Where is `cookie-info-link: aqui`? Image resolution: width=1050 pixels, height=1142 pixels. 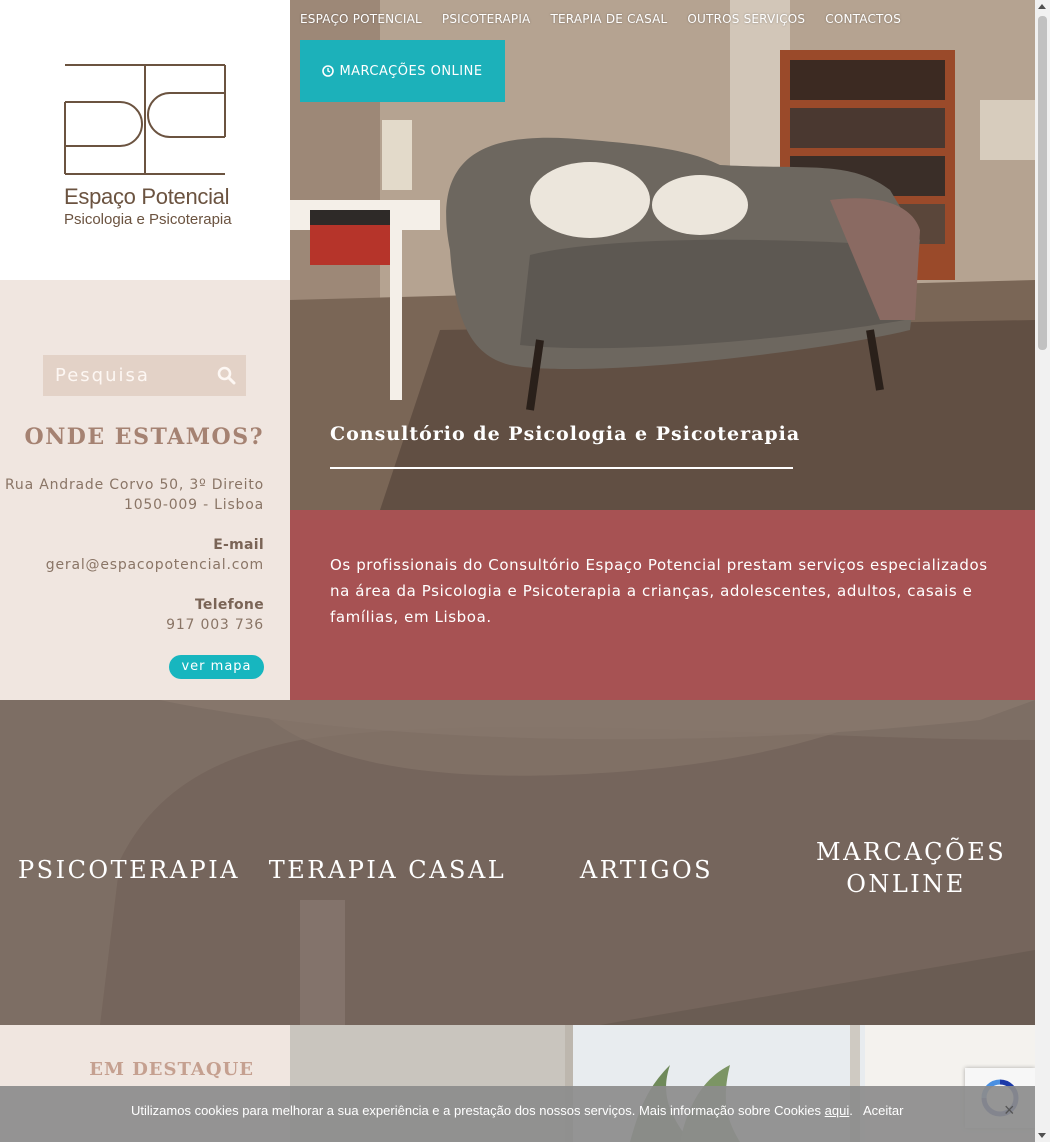
cookie-info-link: aqui is located at coordinates (837, 1110).